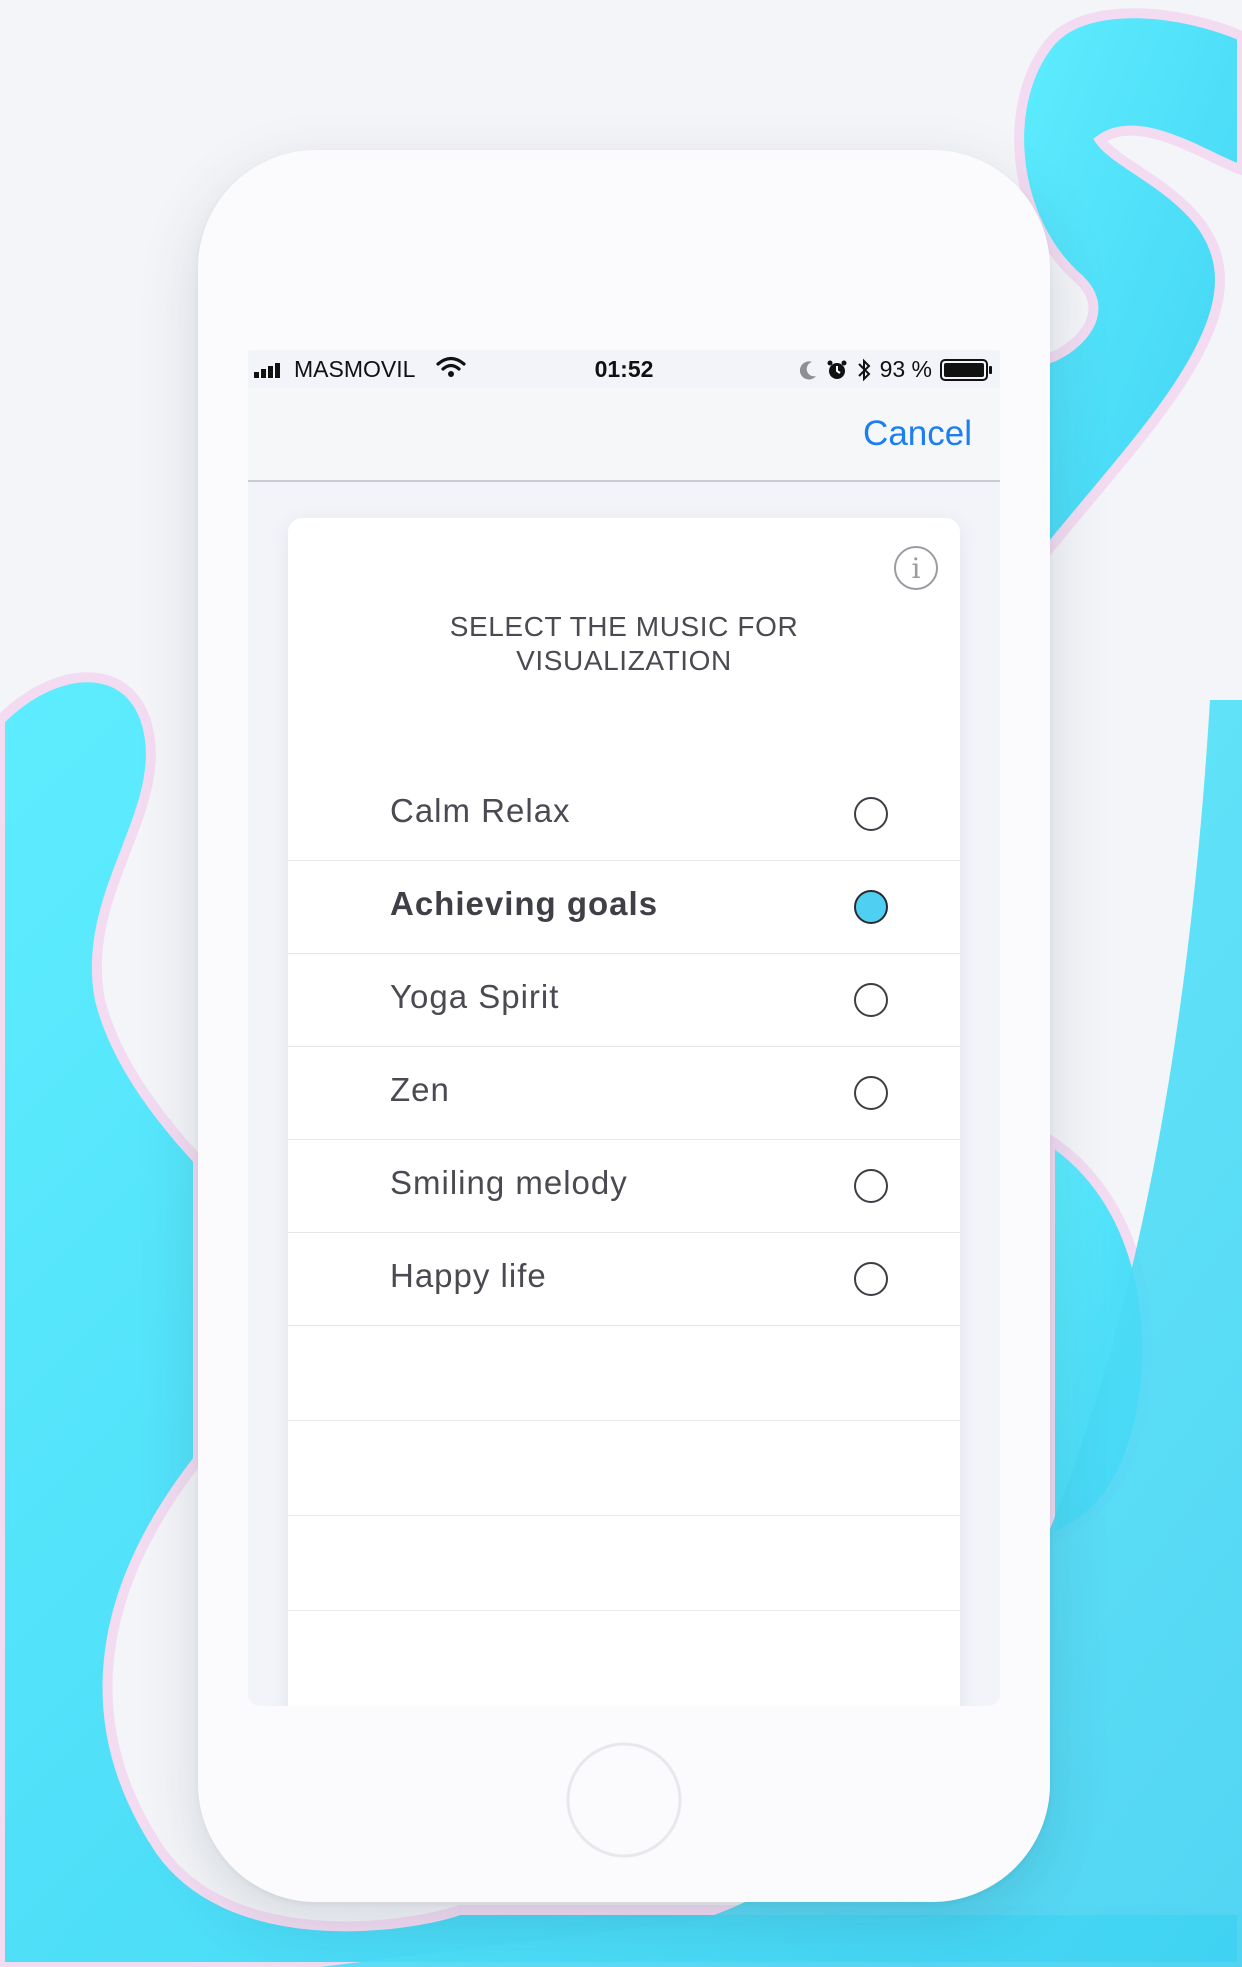  I want to click on cancel-button: Cancel, so click(917, 434).